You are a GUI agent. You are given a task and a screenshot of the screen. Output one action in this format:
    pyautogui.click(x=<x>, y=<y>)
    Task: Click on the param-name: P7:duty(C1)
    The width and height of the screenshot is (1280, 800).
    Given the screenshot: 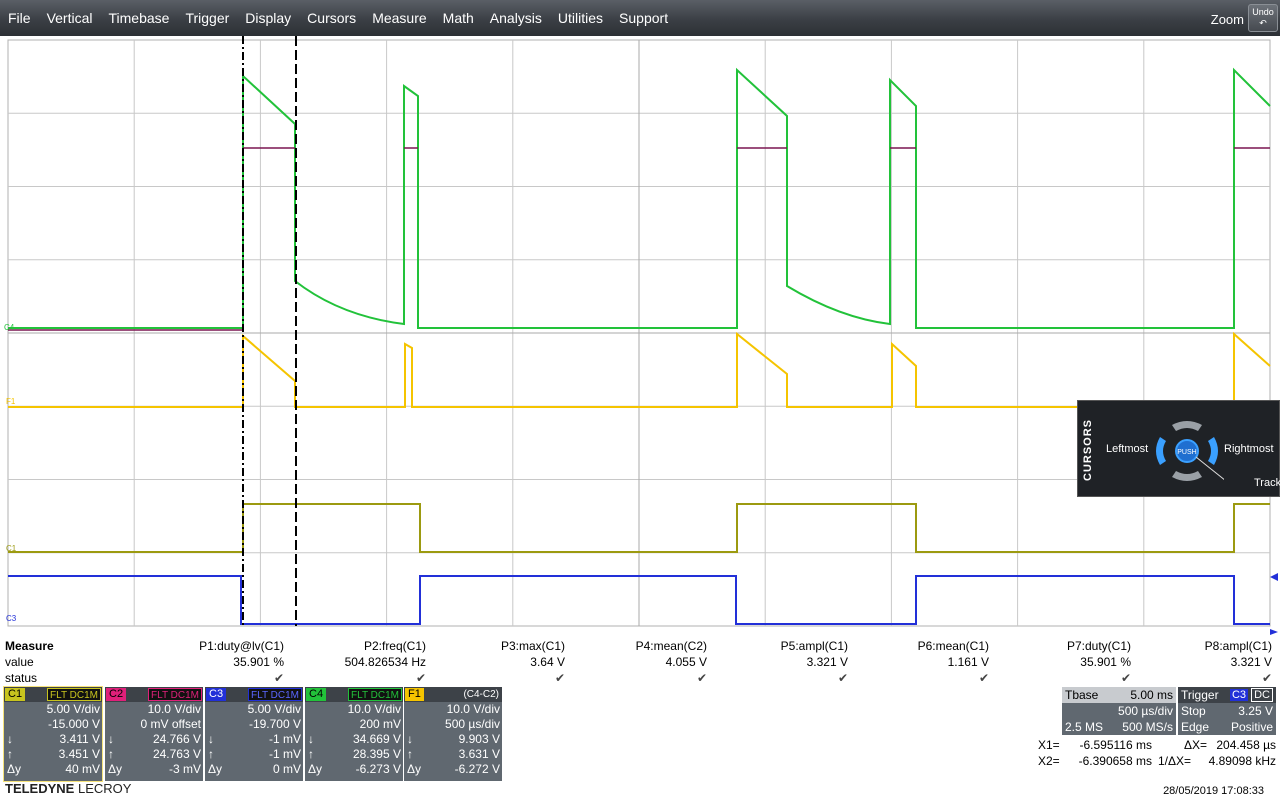 What is the action you would take?
    pyautogui.click(x=1099, y=646)
    